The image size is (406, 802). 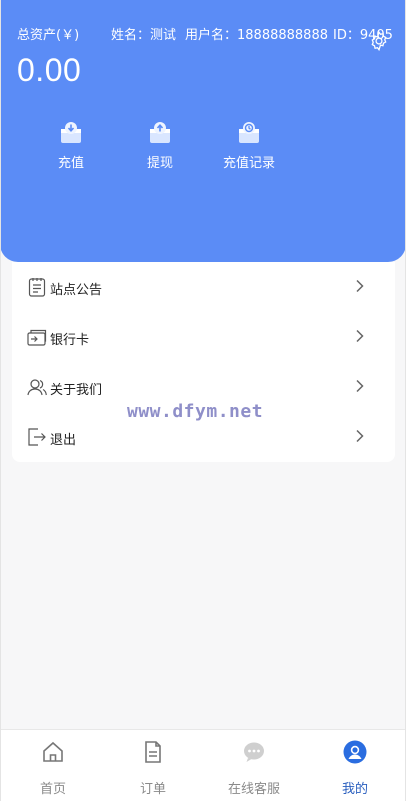 What do you see at coordinates (160, 145) in the screenshot?
I see `withdraw-button: 提现` at bounding box center [160, 145].